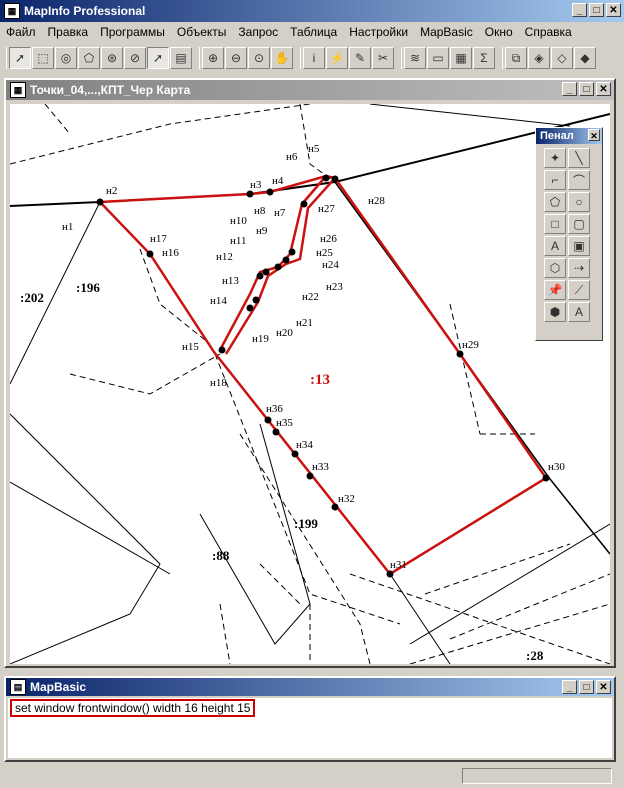 Image resolution: width=624 pixels, height=788 pixels. I want to click on map-maximize-button: □, so click(586, 89).